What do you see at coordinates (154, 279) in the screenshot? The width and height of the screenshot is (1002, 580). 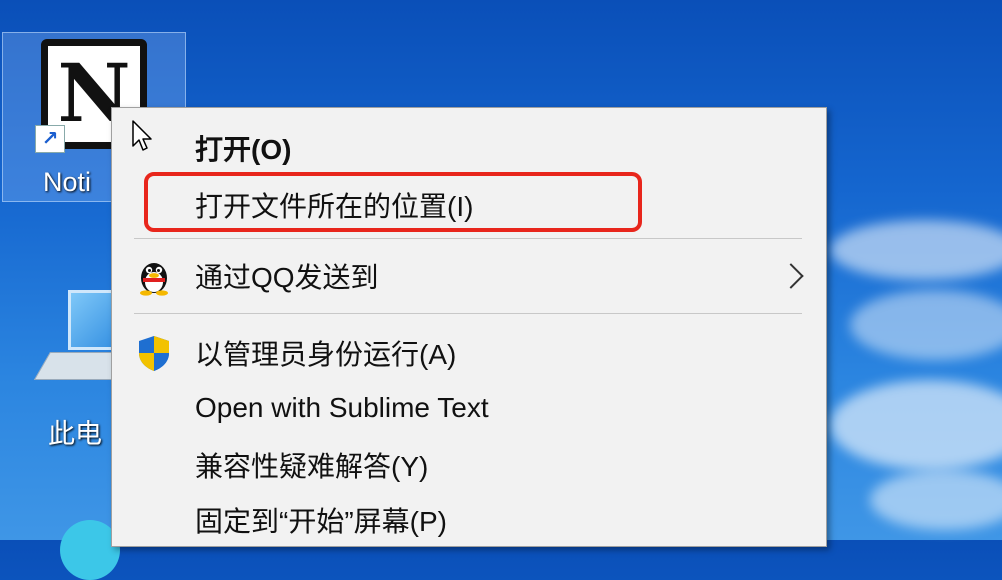 I see `qq-penguin-icon` at bounding box center [154, 279].